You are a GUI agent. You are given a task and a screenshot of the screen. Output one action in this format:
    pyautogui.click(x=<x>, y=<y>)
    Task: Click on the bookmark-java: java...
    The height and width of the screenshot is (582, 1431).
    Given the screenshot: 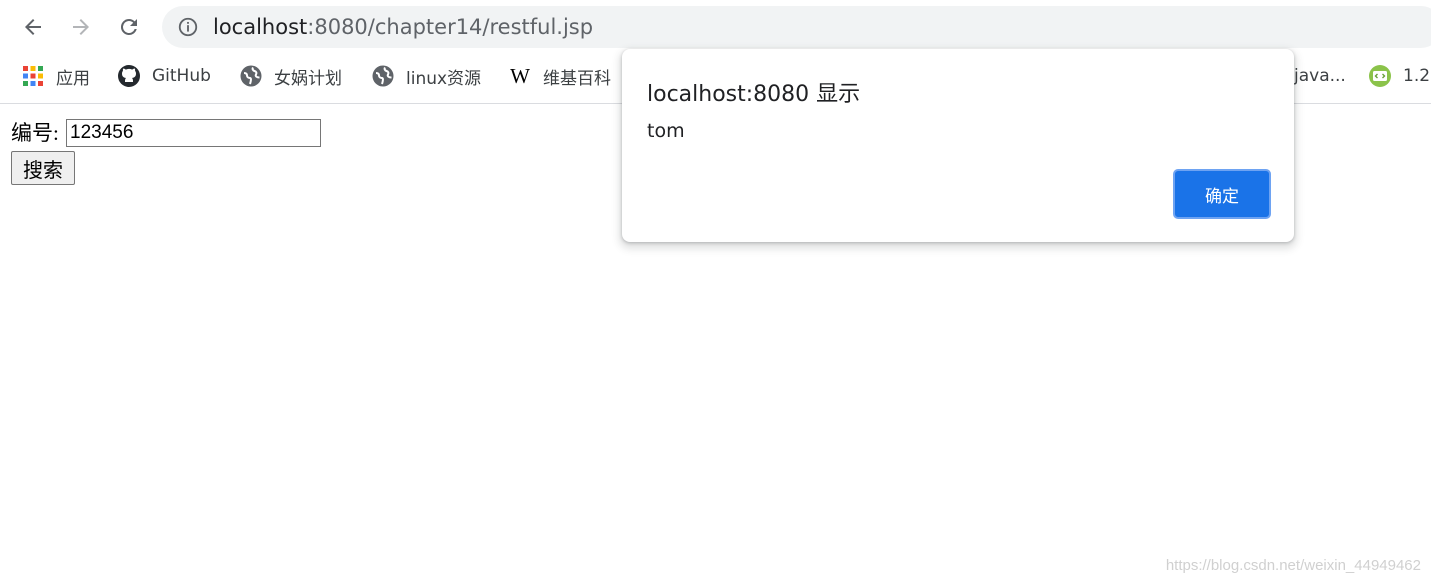 What is the action you would take?
    pyautogui.click(x=1320, y=76)
    